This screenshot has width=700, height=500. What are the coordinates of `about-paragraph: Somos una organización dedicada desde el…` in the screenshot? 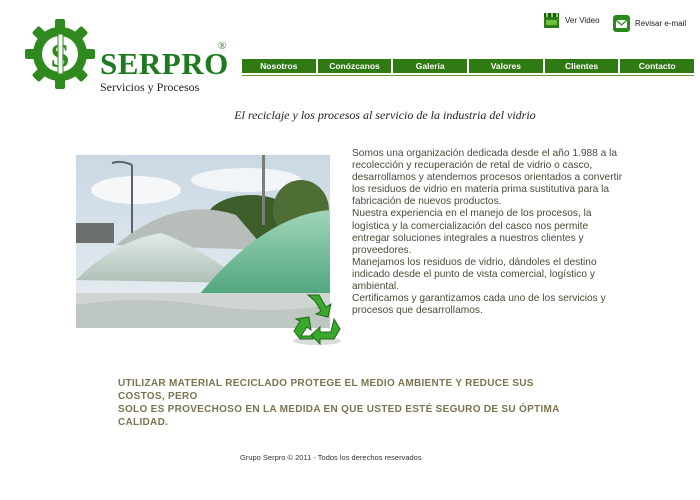 It's located at (487, 178).